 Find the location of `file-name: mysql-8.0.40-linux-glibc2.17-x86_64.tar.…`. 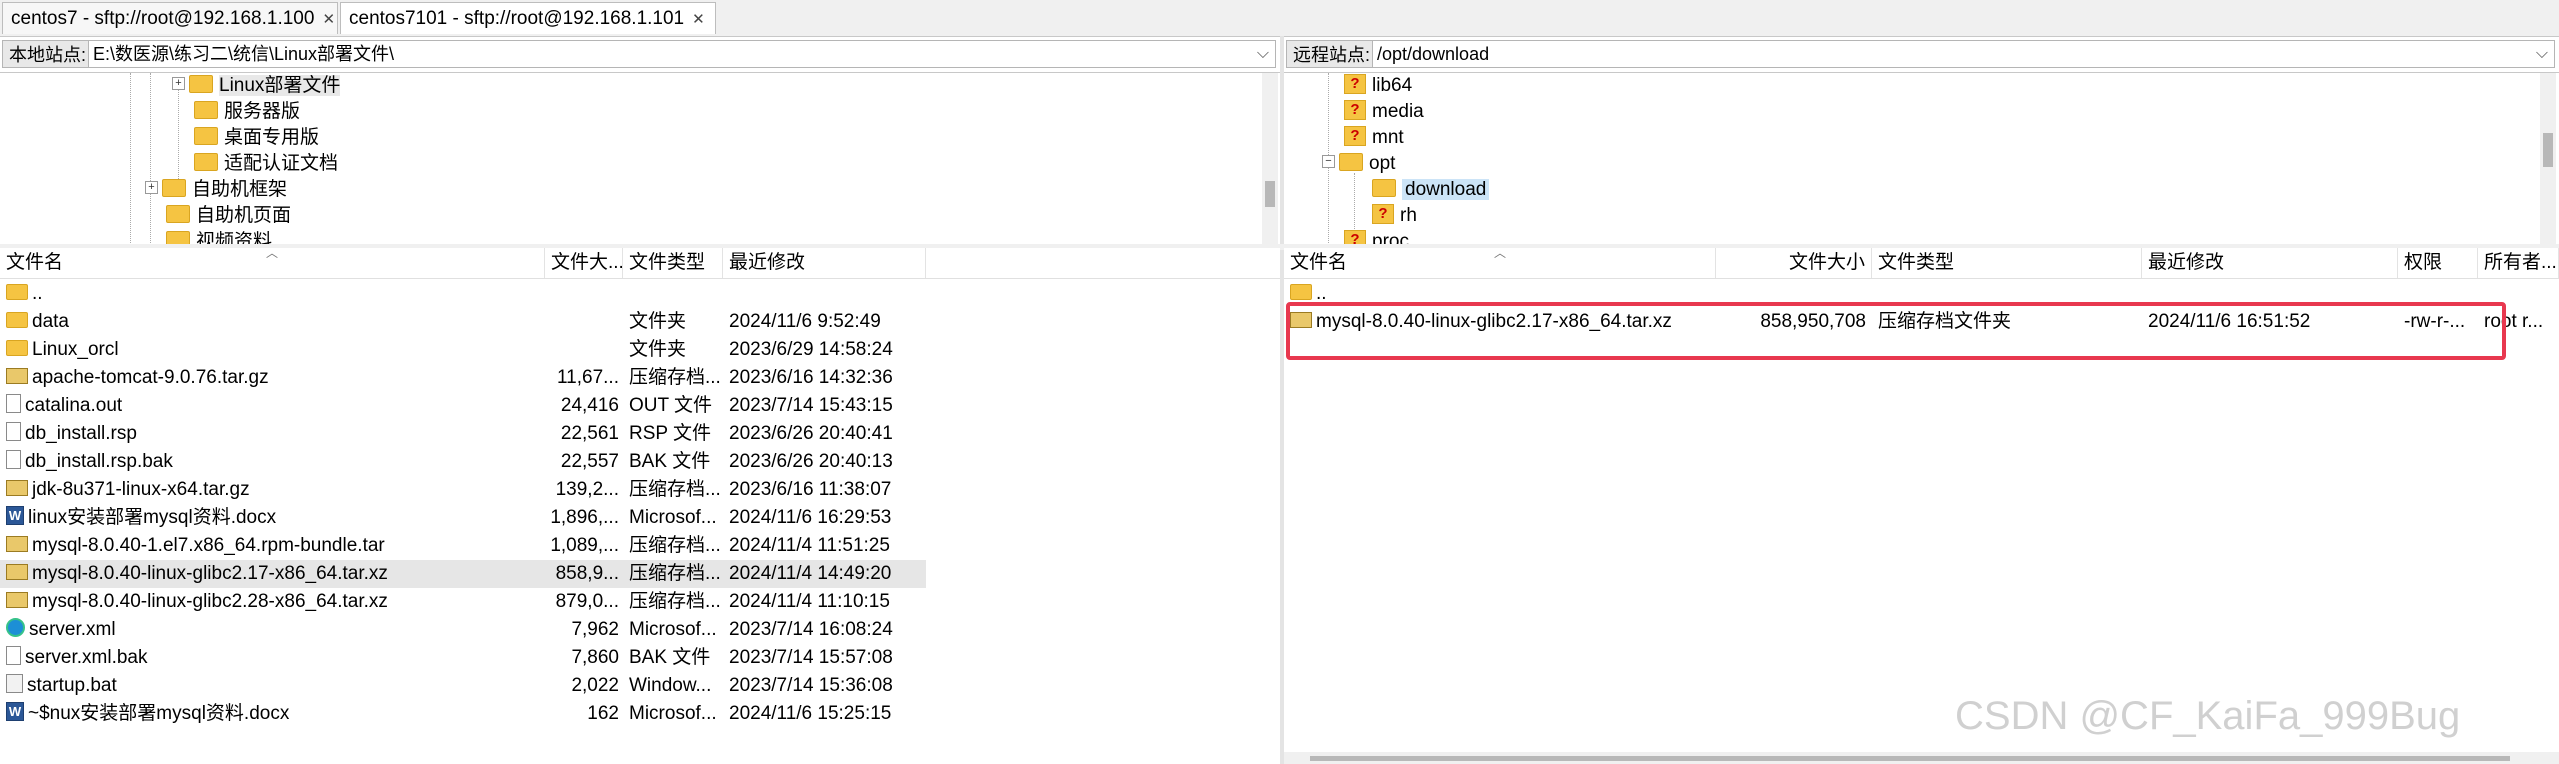

file-name: mysql-8.0.40-linux-glibc2.17-x86_64.tar.… is located at coordinates (210, 573).